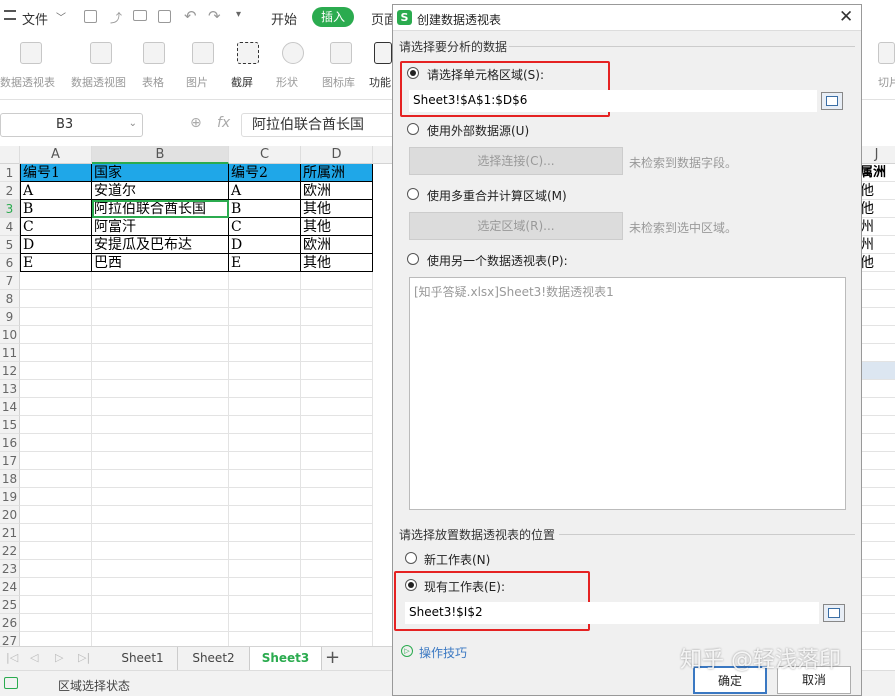 The height and width of the screenshot is (696, 895). What do you see at coordinates (380, 82) in the screenshot?
I see `function-button: 功能` at bounding box center [380, 82].